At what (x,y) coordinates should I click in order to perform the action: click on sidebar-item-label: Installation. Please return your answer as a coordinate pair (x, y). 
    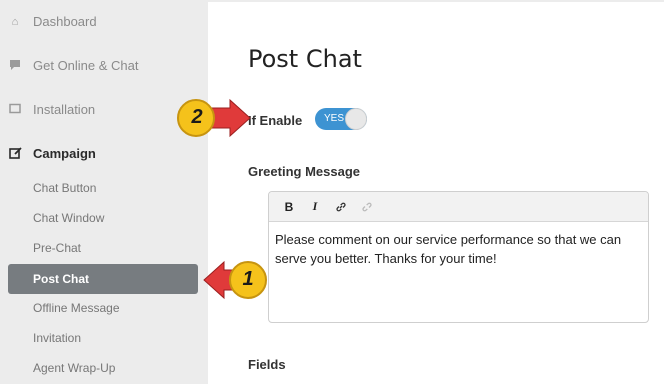
    Looking at the image, I should click on (64, 109).